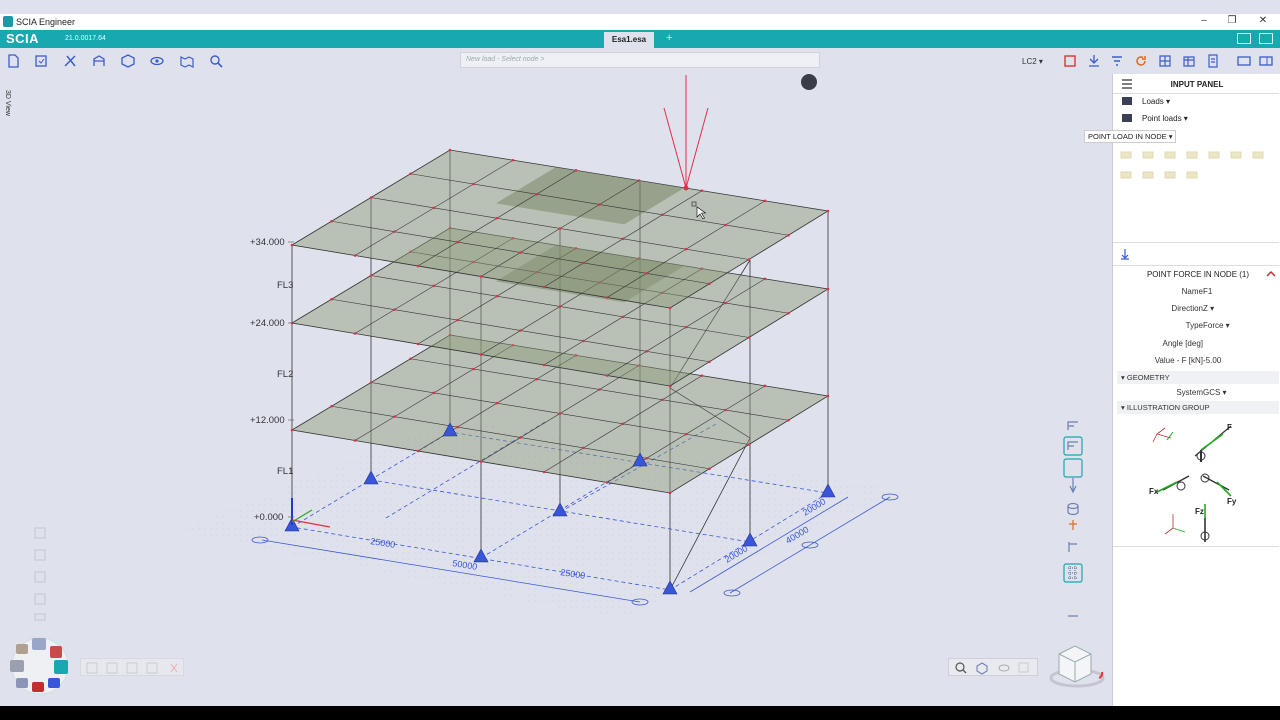 This screenshot has height=720, width=1280. I want to click on tools-icon, so click(70, 61).